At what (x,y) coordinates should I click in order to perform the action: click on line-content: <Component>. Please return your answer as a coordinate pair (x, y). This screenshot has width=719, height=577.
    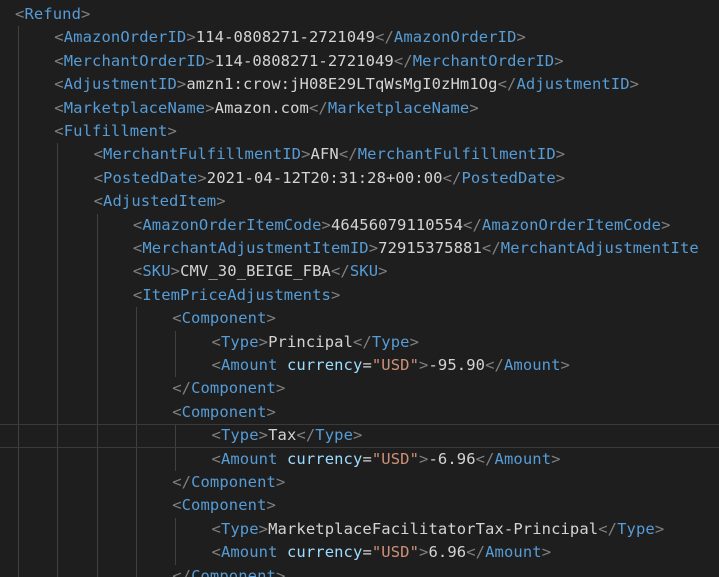
    Looking at the image, I should click on (224, 412).